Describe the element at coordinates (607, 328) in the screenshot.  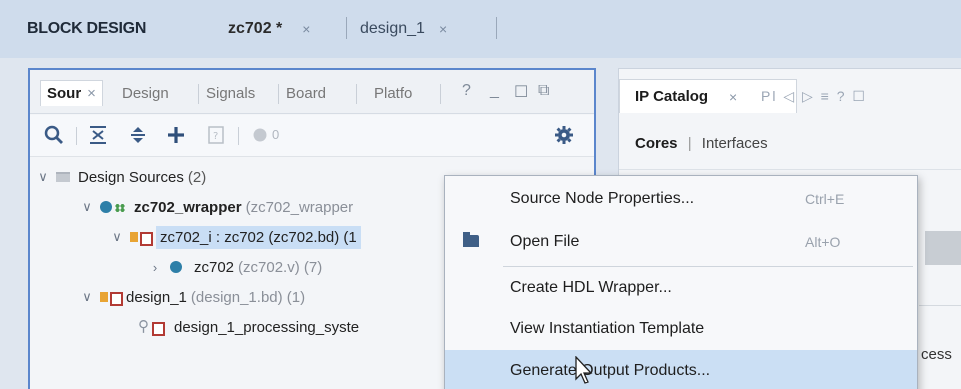
I see `menu-item-label: View Instantiation Template` at that location.